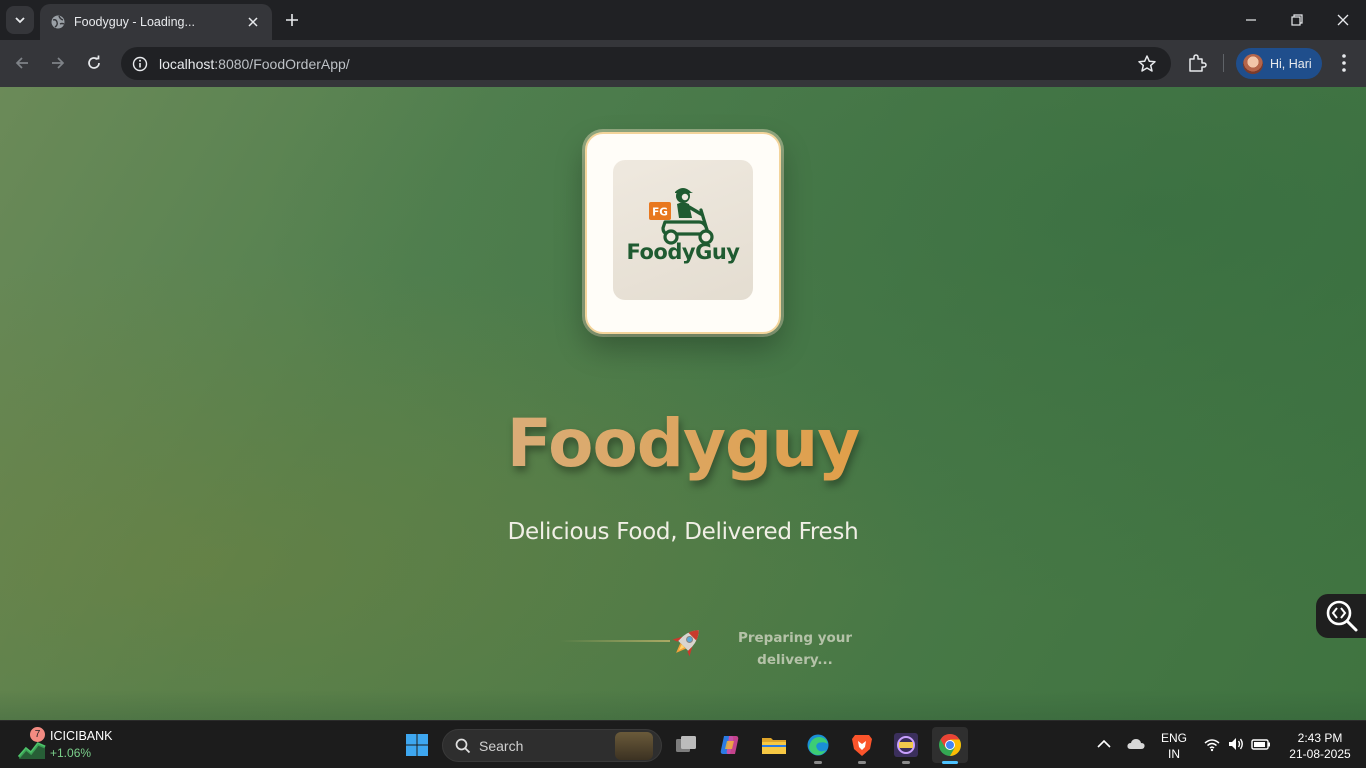 This screenshot has height=768, width=1366. Describe the element at coordinates (58, 22) in the screenshot. I see `globe-icon` at that location.